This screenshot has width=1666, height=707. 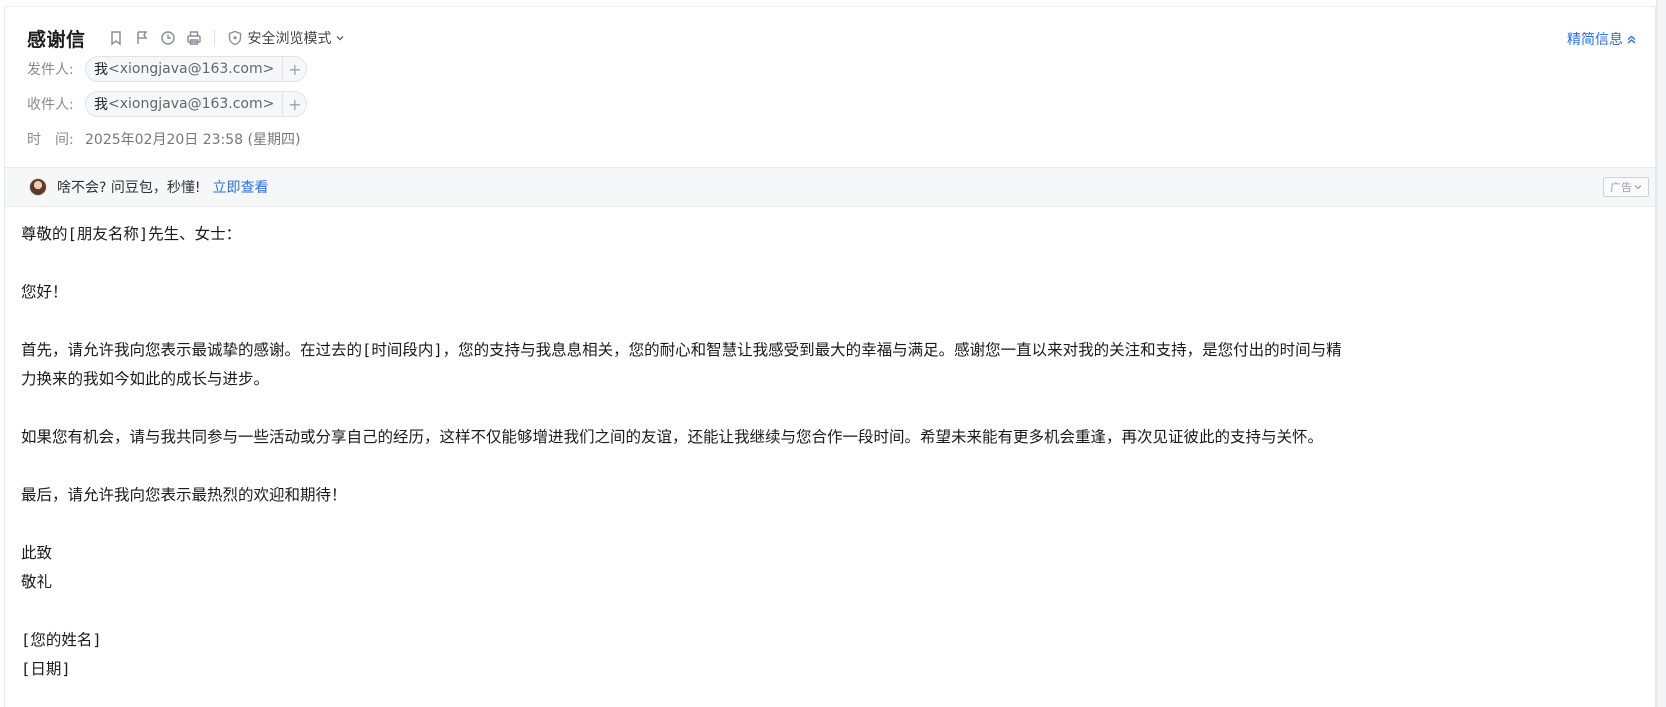 I want to click on recipient-row: 收件人: 我 <xiongjava@163.com> +, so click(x=167, y=104).